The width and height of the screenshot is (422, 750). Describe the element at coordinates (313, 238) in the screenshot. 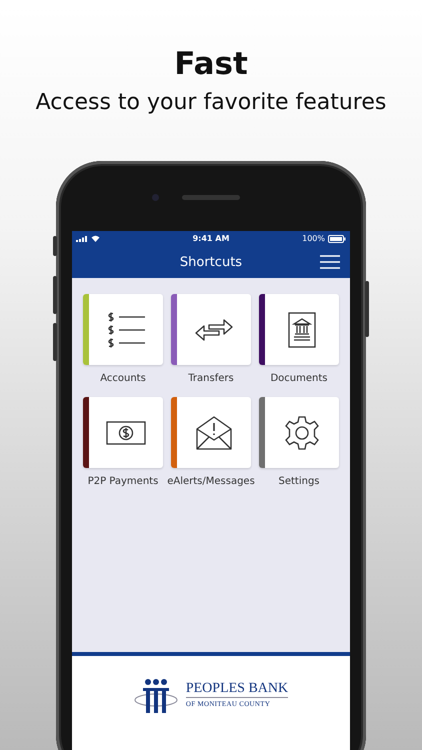

I see `battery-percent: 100%` at that location.